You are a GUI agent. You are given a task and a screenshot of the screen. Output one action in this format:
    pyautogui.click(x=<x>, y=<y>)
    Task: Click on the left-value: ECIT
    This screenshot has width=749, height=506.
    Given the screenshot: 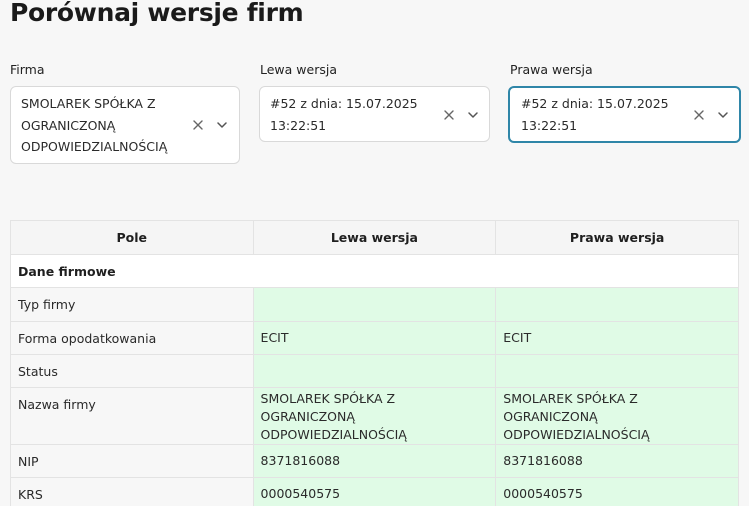 What is the action you would take?
    pyautogui.click(x=374, y=338)
    